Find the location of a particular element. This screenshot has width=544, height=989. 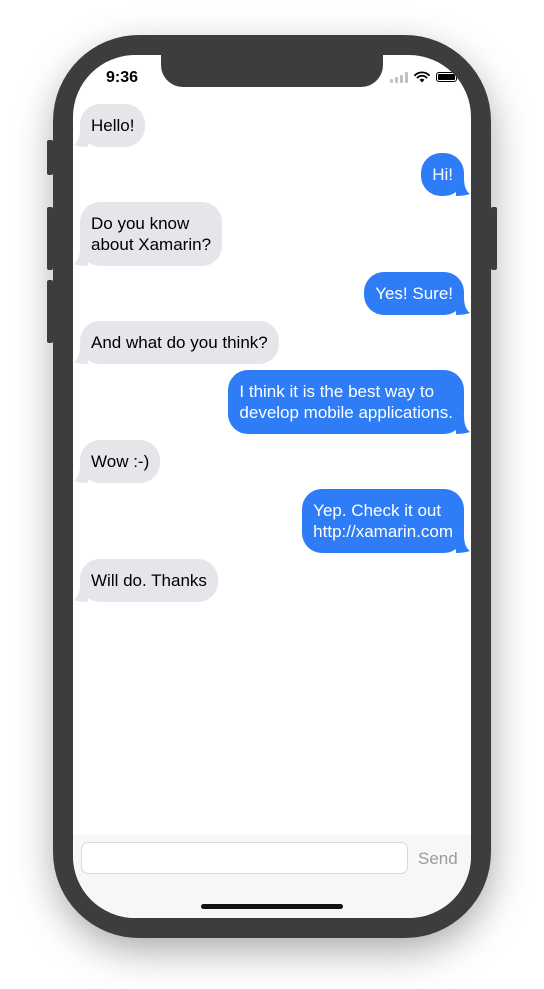

notch is located at coordinates (272, 71).